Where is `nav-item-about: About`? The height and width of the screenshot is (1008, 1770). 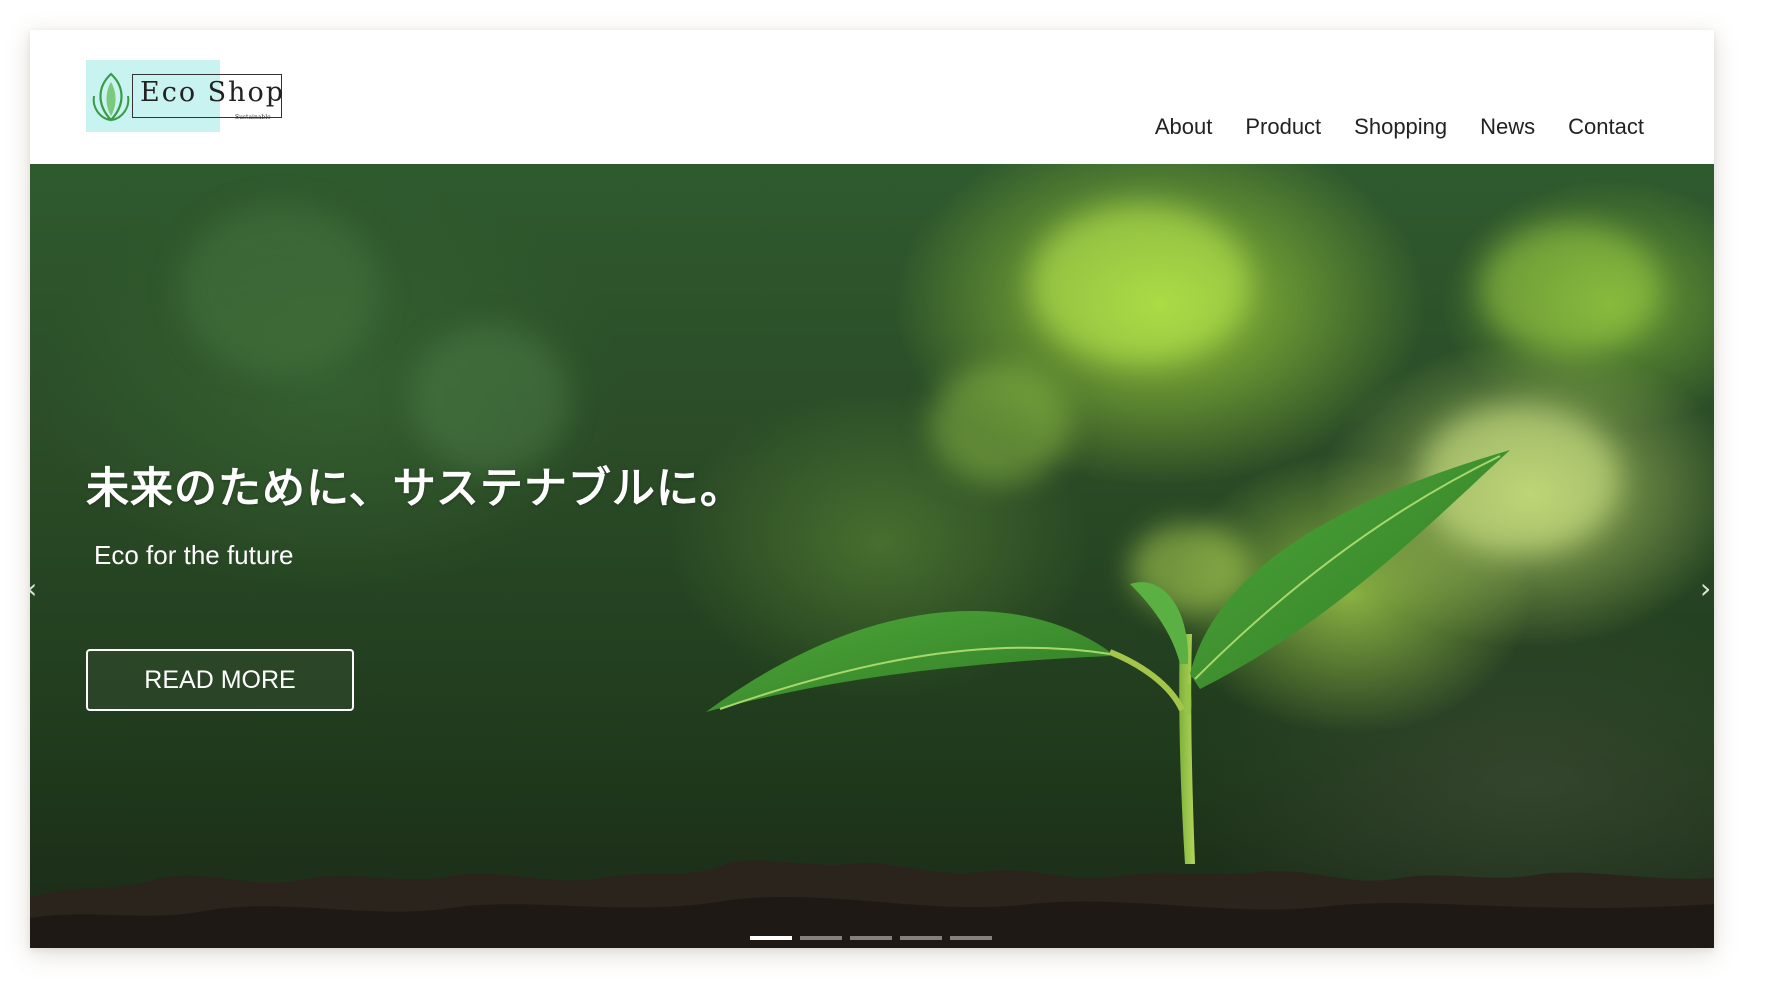
nav-item-about: About is located at coordinates (1184, 127).